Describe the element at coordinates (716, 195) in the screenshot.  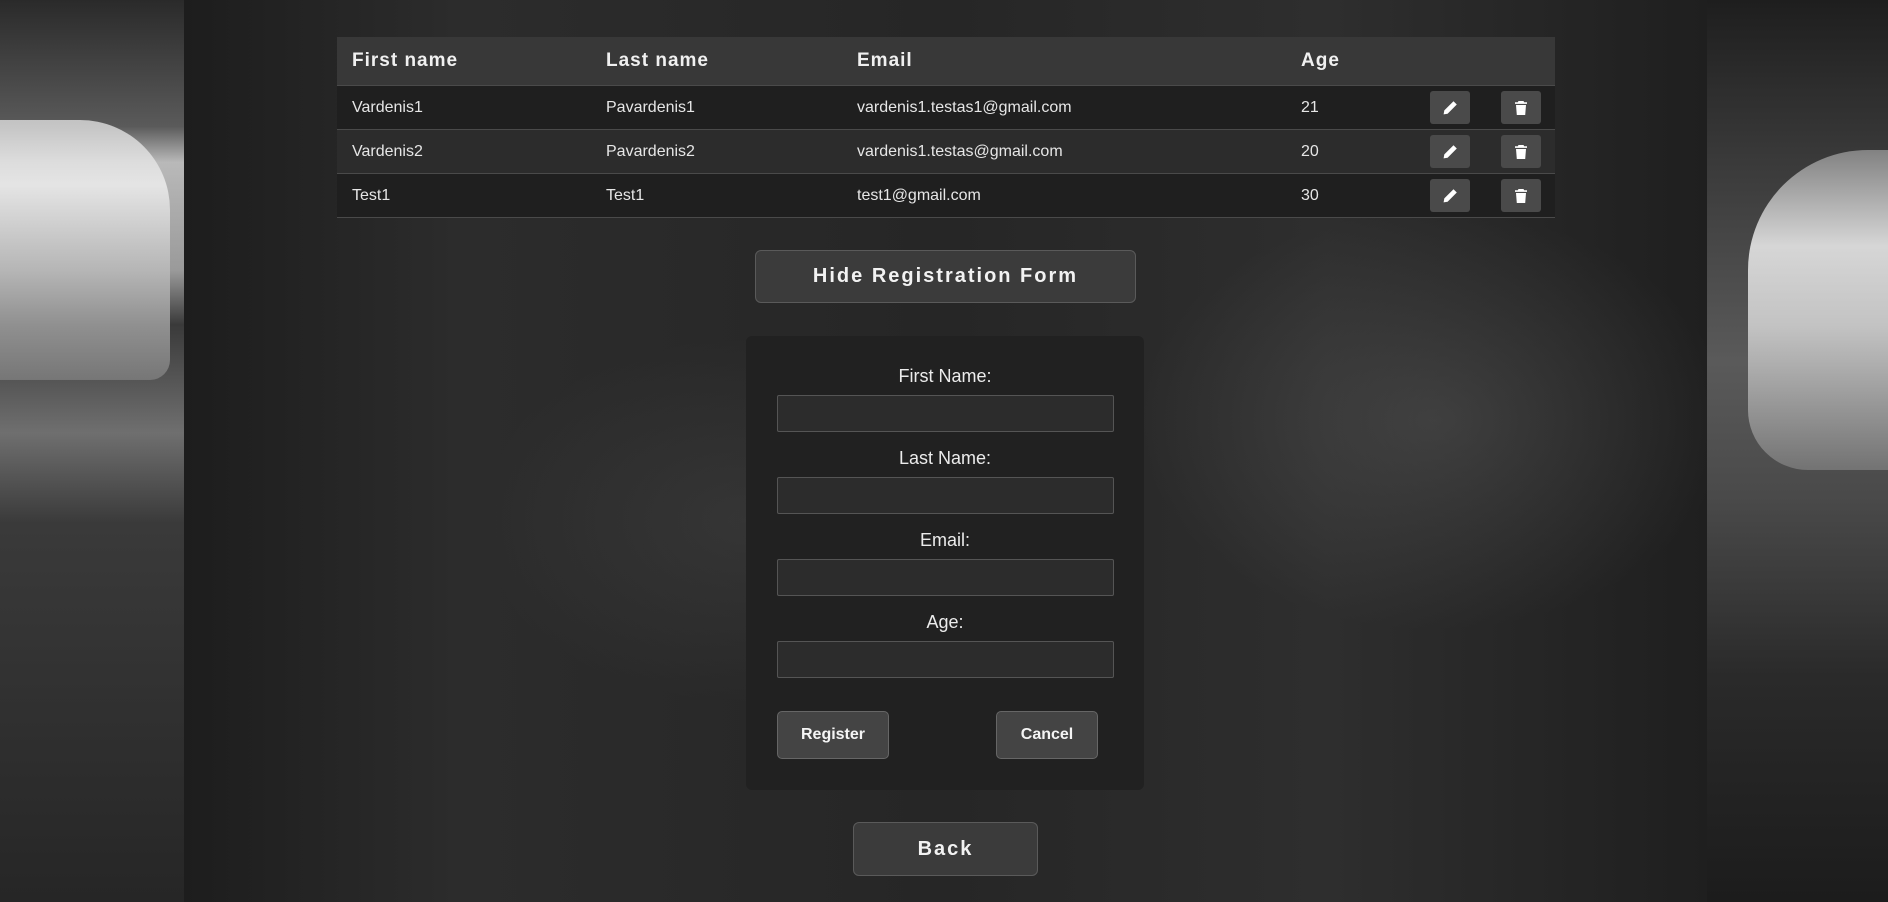
I see `cell-last-name: Test1` at that location.